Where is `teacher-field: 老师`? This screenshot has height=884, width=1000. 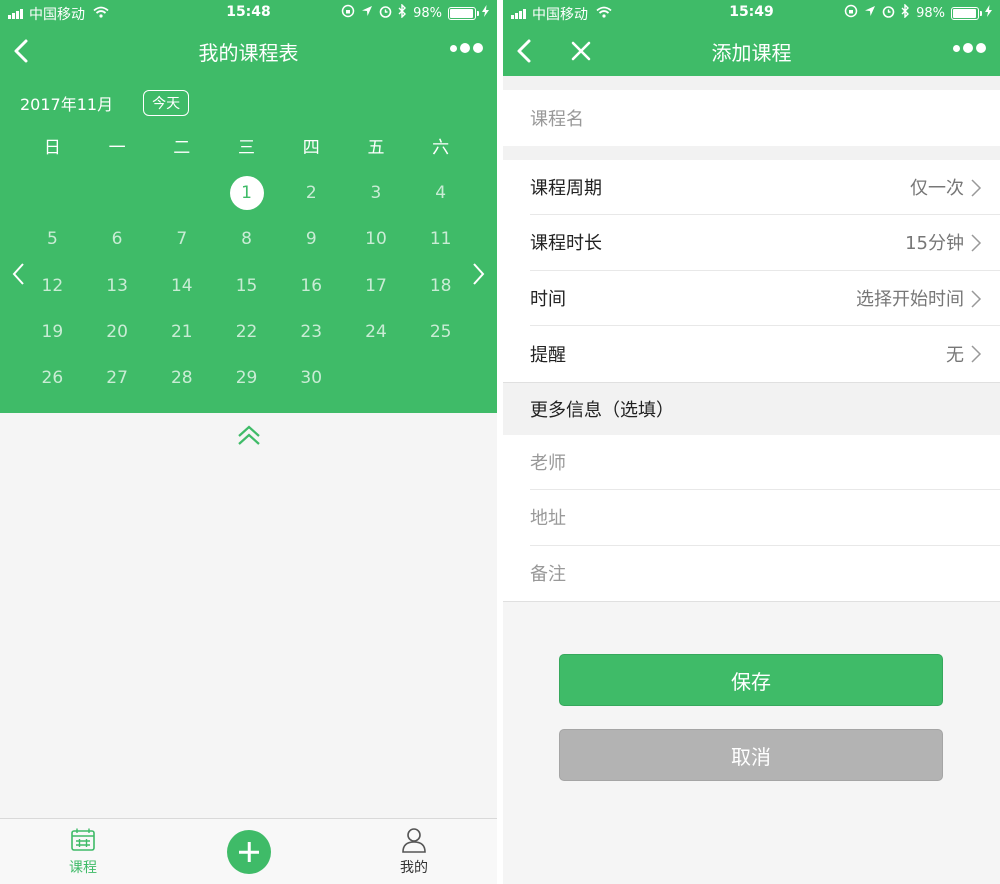 teacher-field: 老师 is located at coordinates (765, 462).